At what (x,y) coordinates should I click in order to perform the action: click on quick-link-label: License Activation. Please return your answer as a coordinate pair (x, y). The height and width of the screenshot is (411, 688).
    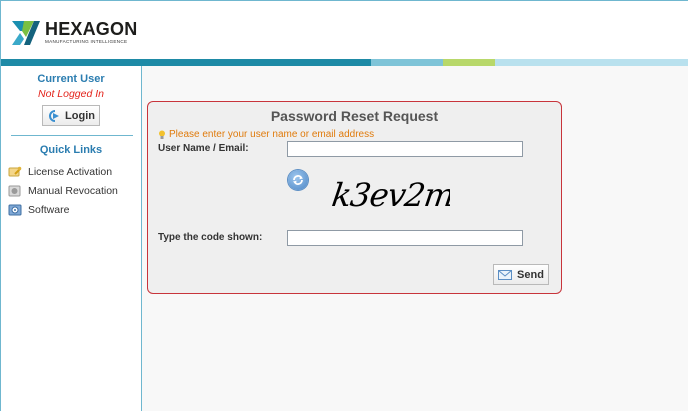
    Looking at the image, I should click on (70, 171).